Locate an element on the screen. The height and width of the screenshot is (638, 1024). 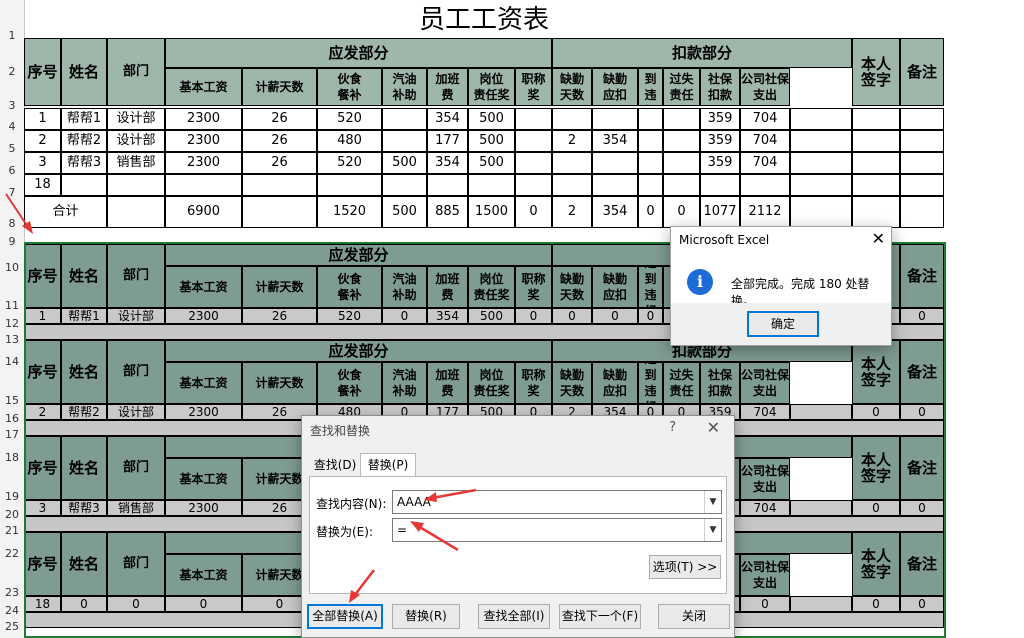
row-number: 11 is located at coordinates (12, 306).